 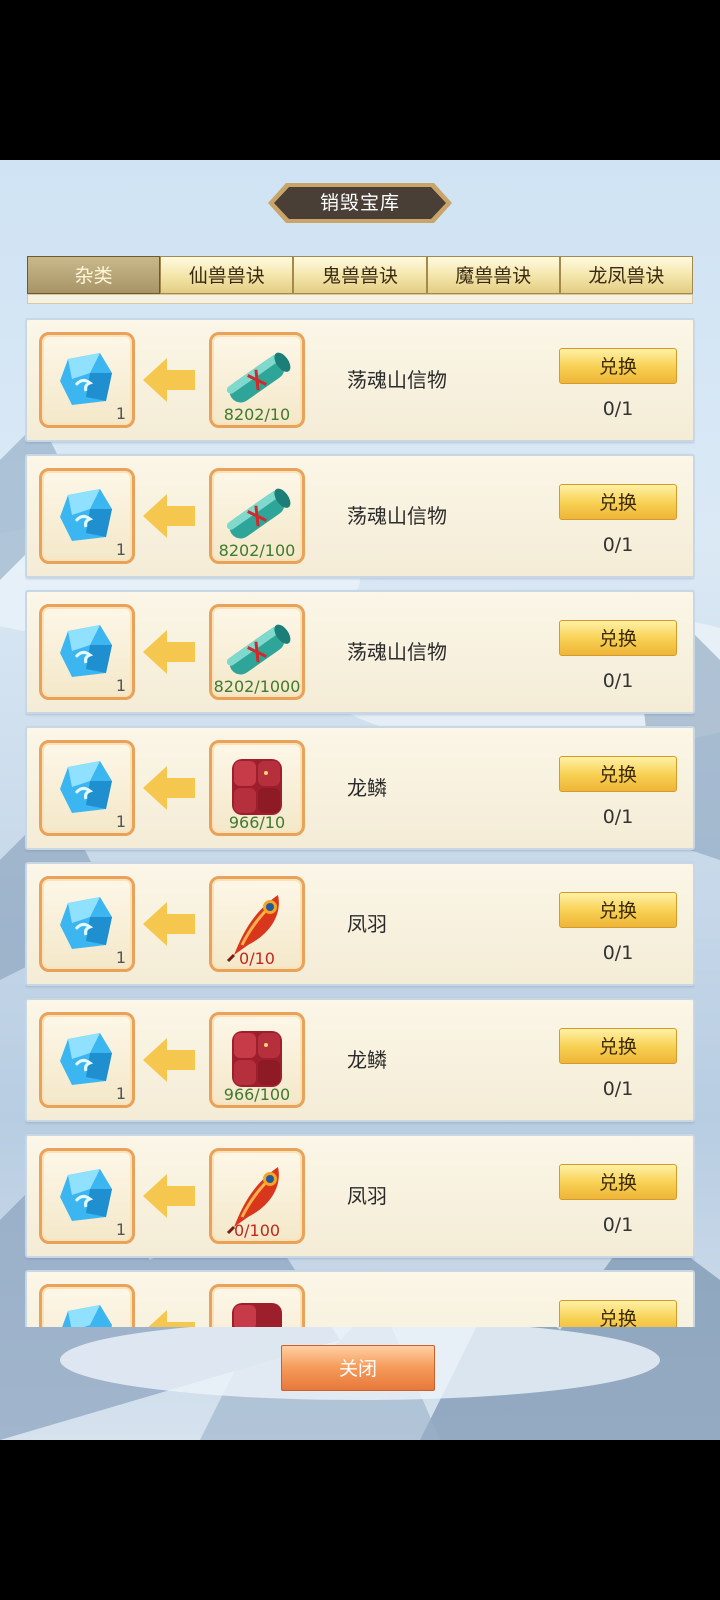 I want to click on list-item: 1 0/100 凤羽 兑换 0/1, so click(x=360, y=1196).